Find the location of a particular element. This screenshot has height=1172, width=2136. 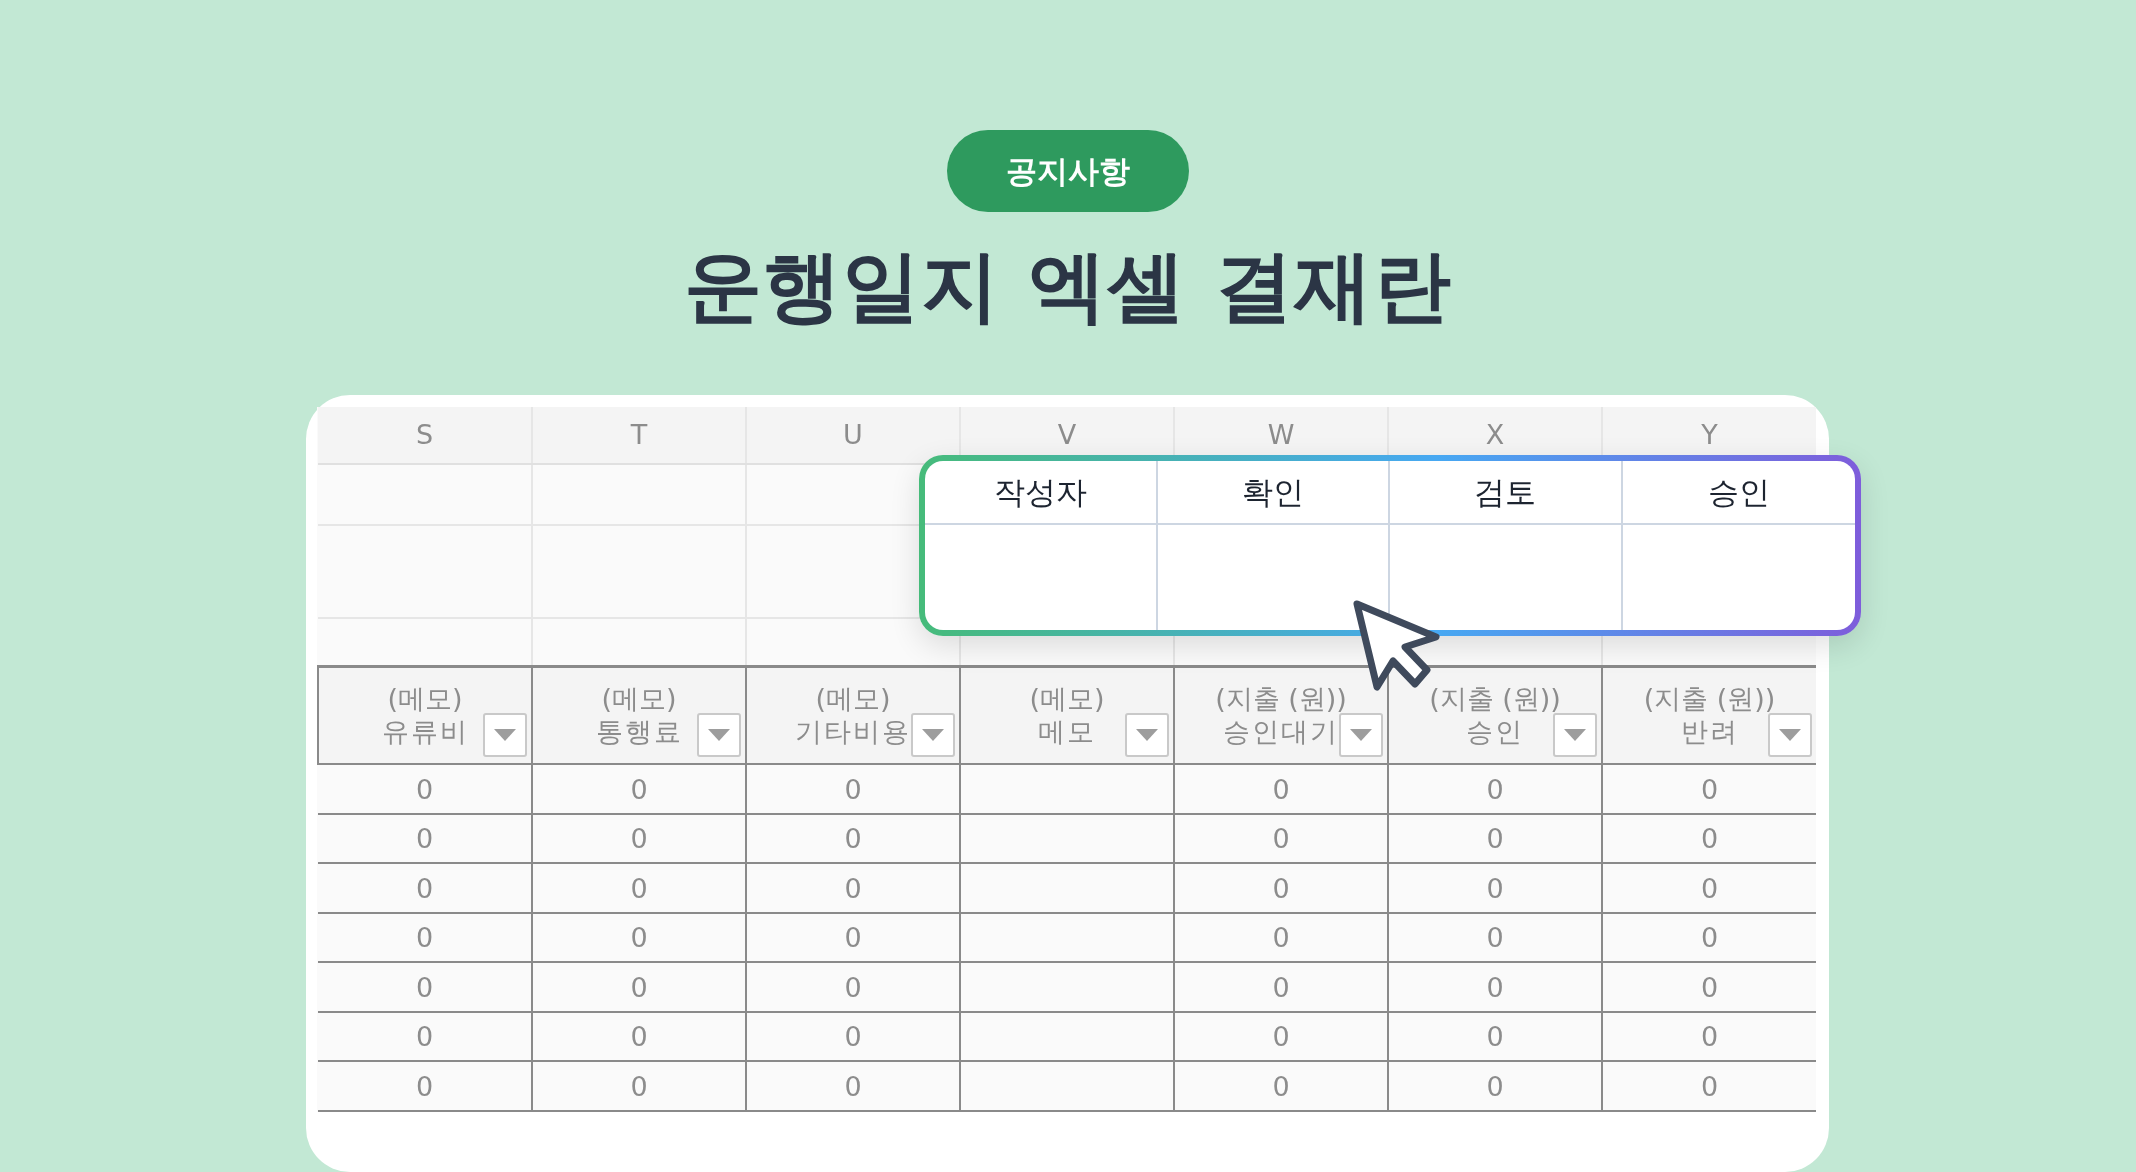

column-letter: U is located at coordinates (853, 436).